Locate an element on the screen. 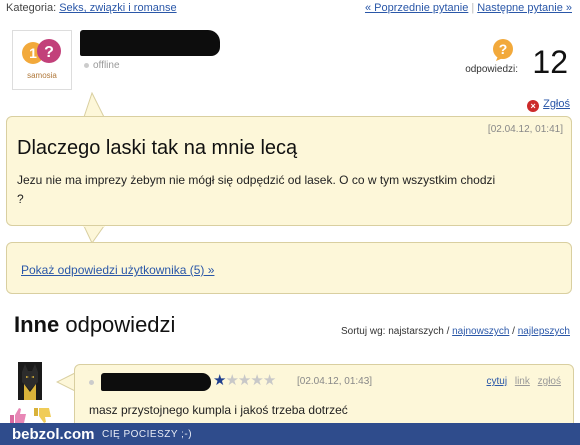 The width and height of the screenshot is (580, 445). report-link: Zgłoś is located at coordinates (556, 104).